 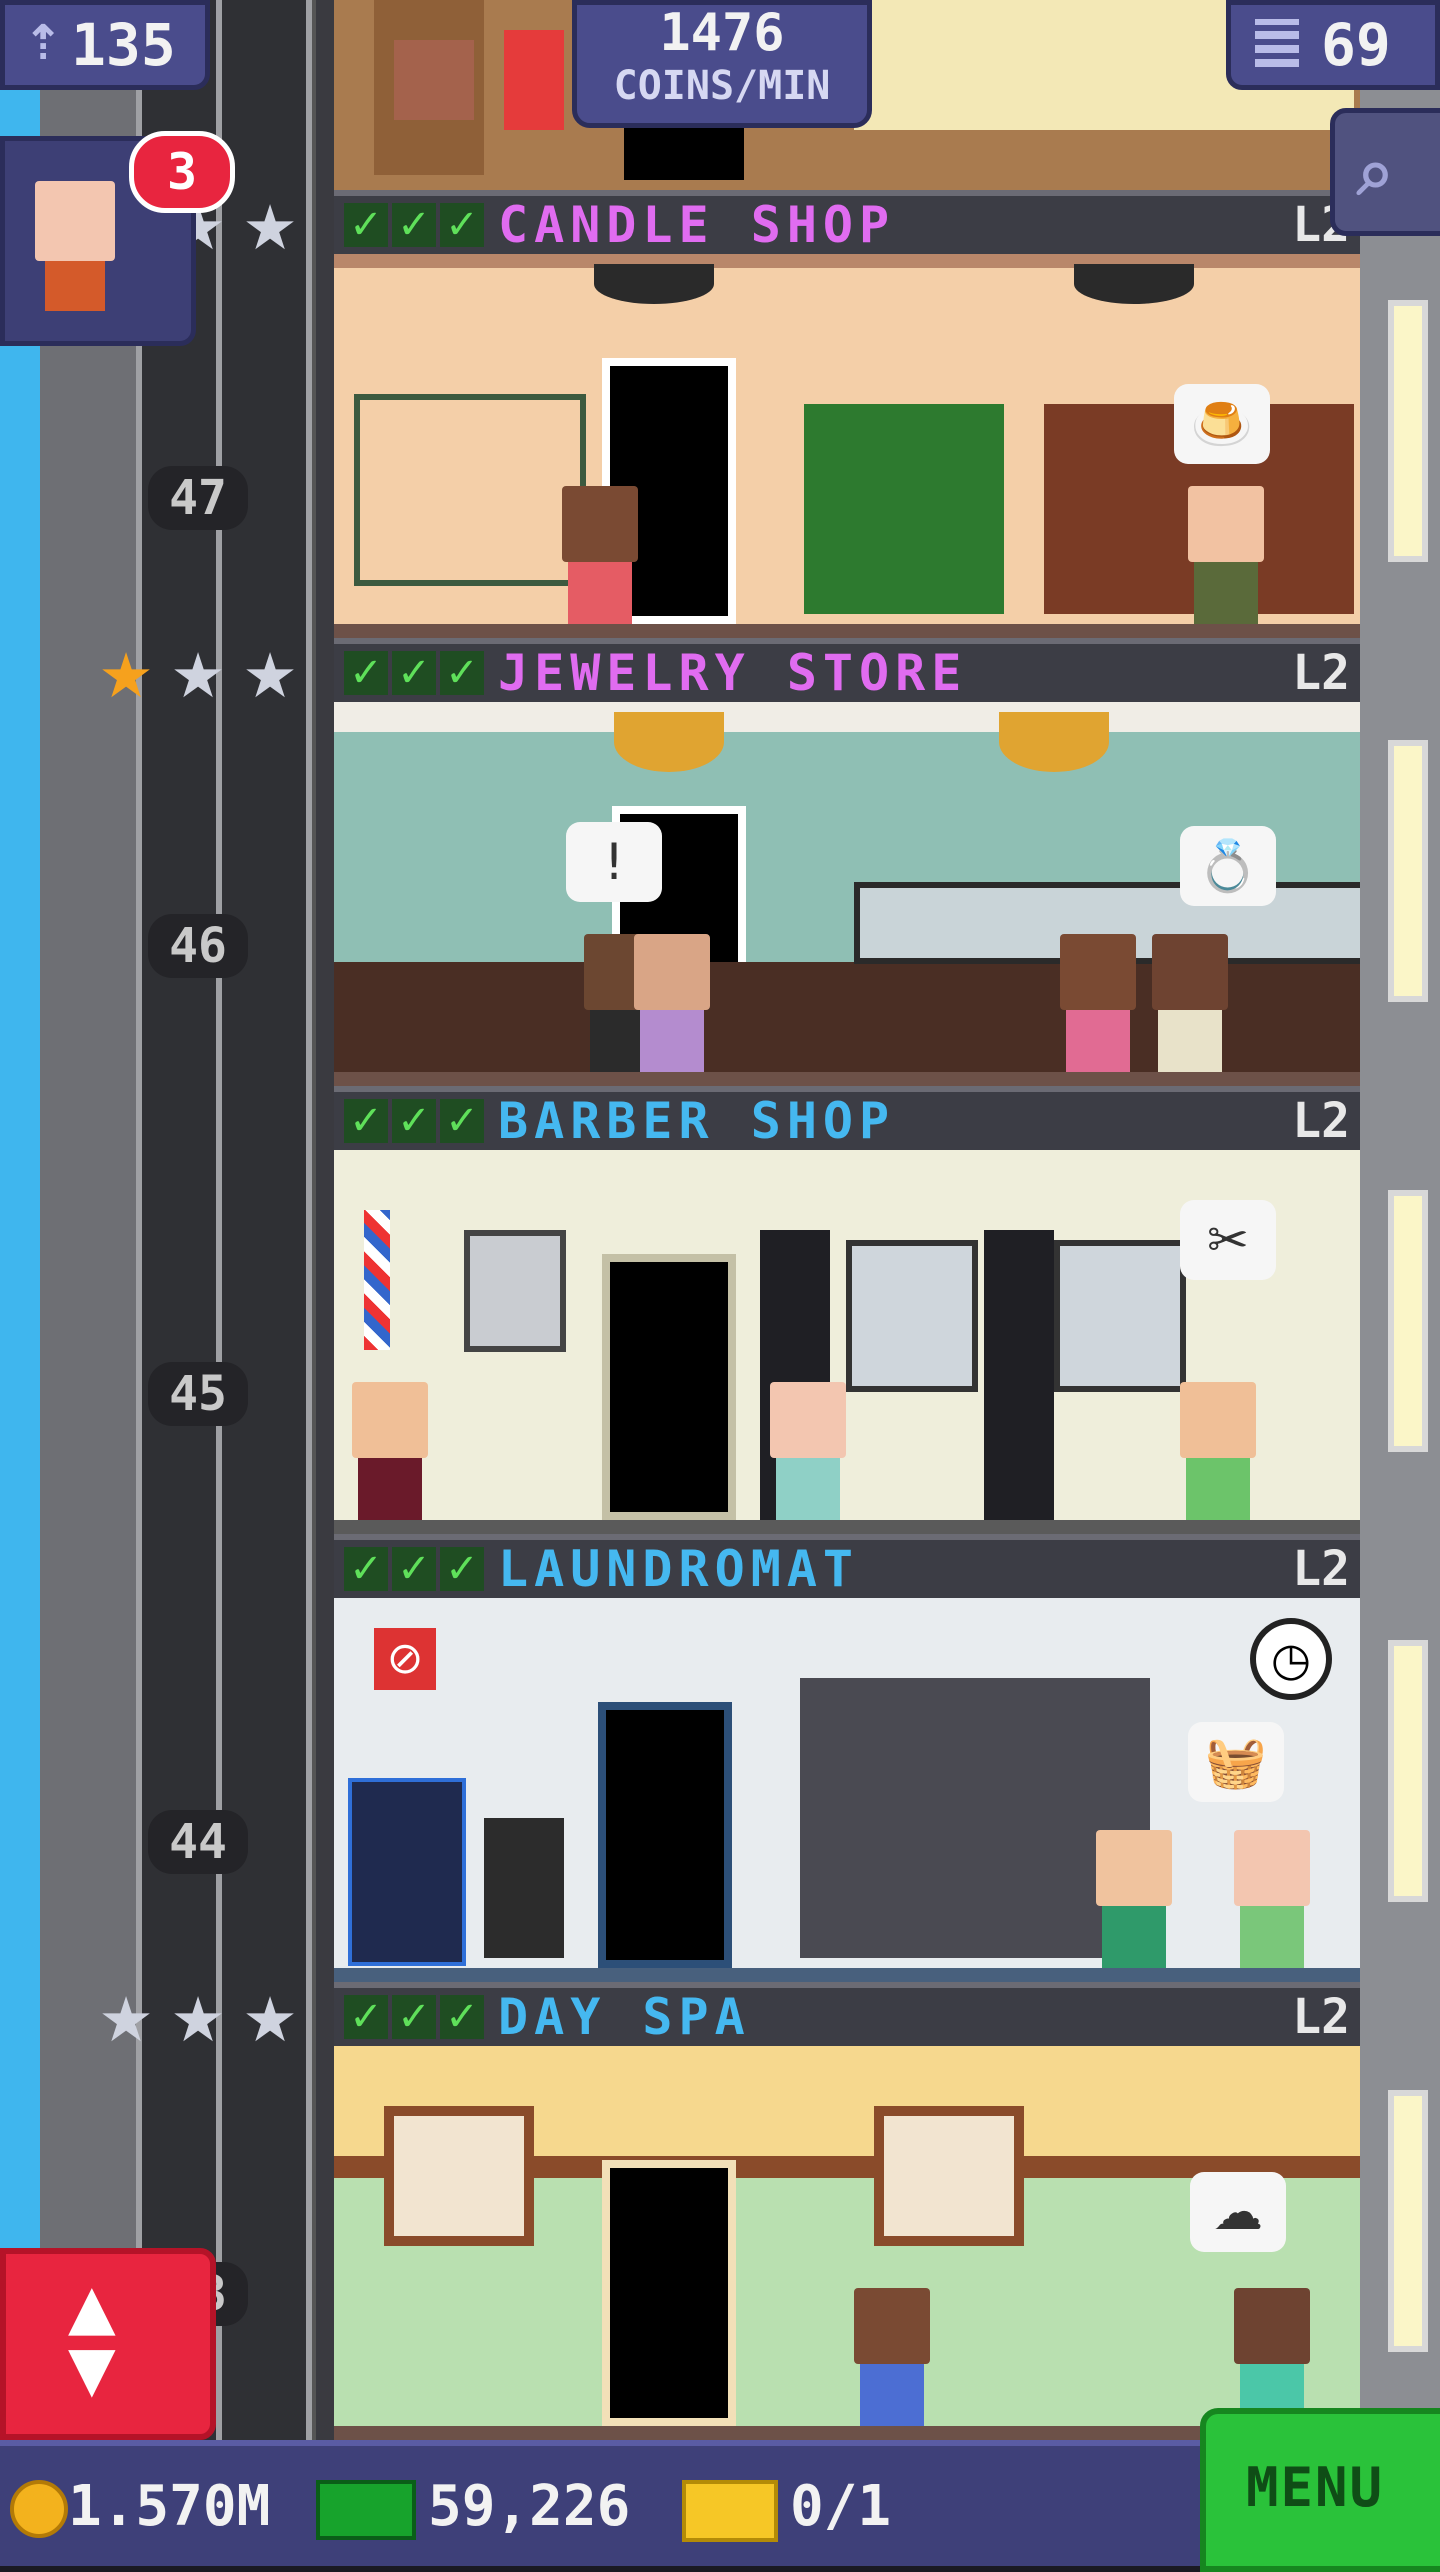 I want to click on coins-per-min-label: COINS/MIN, so click(x=722, y=86).